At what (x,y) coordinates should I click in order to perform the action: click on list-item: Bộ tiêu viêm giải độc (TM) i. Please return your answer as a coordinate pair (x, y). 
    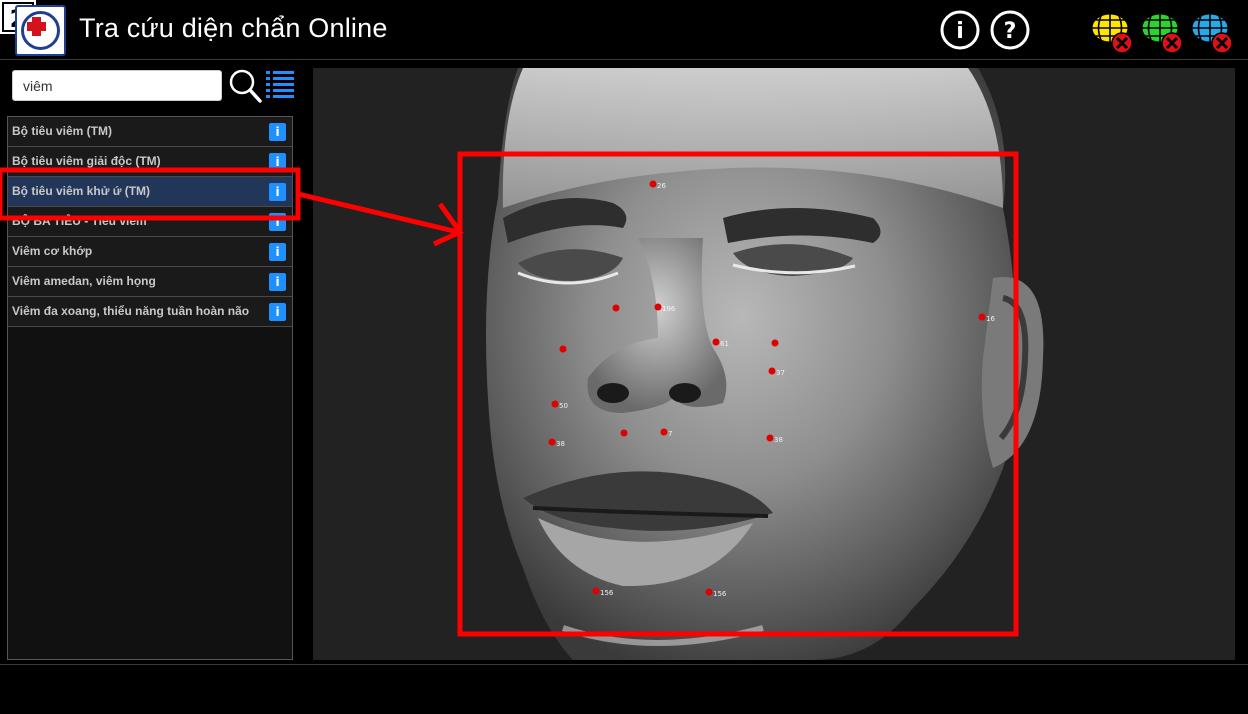
    Looking at the image, I should click on (150, 162).